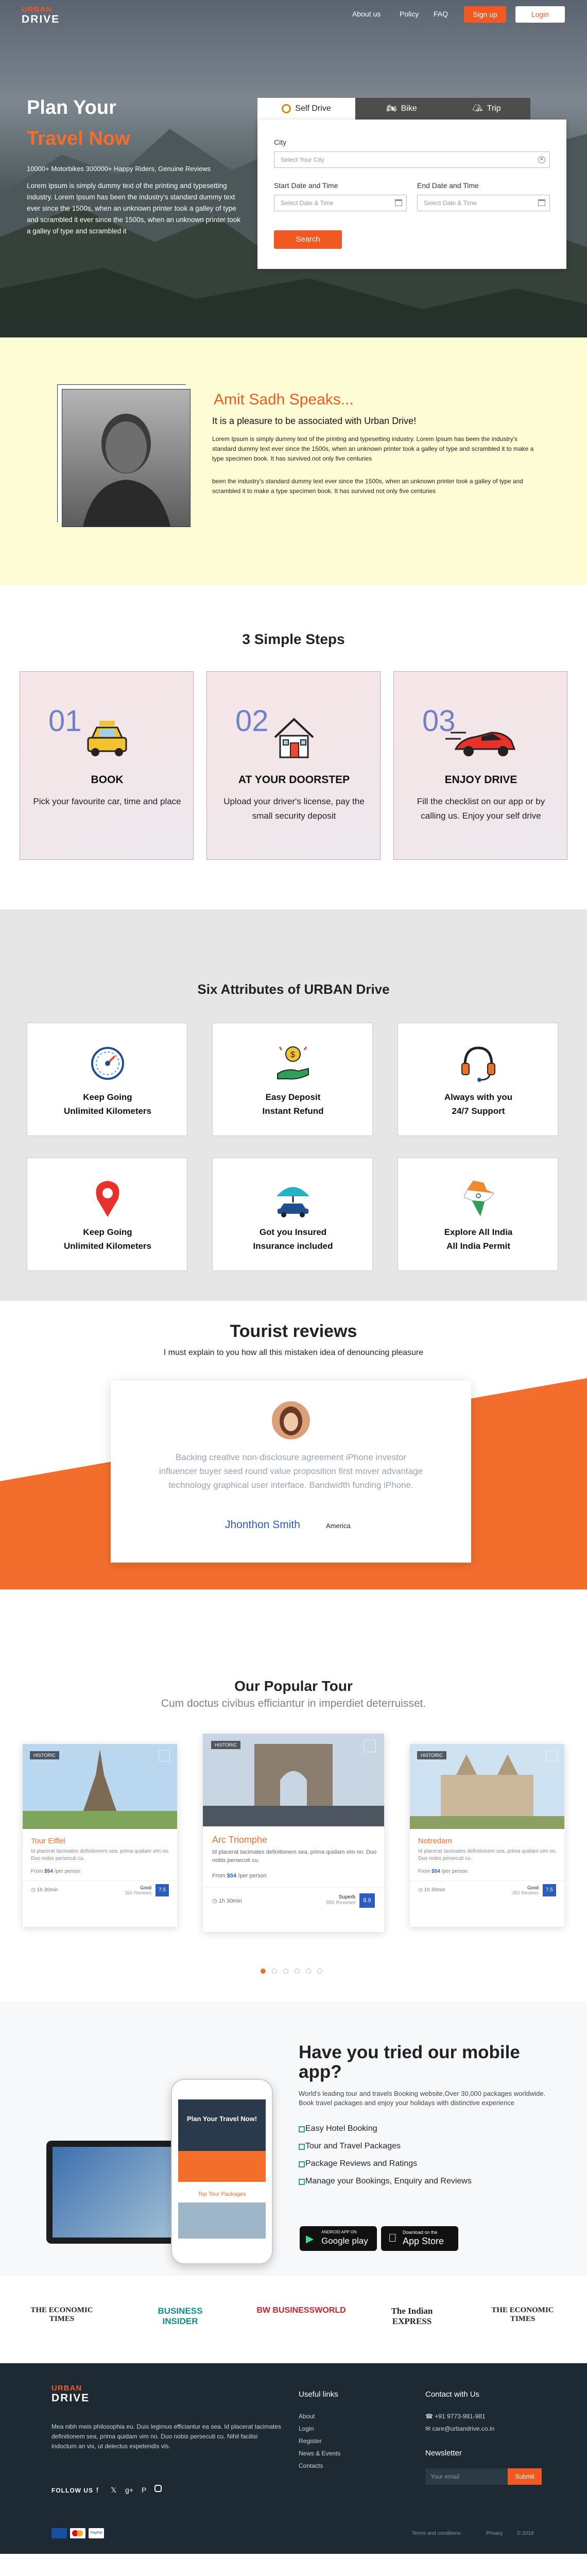  What do you see at coordinates (318, 2394) in the screenshot?
I see `useful-links-title: Useful links` at bounding box center [318, 2394].